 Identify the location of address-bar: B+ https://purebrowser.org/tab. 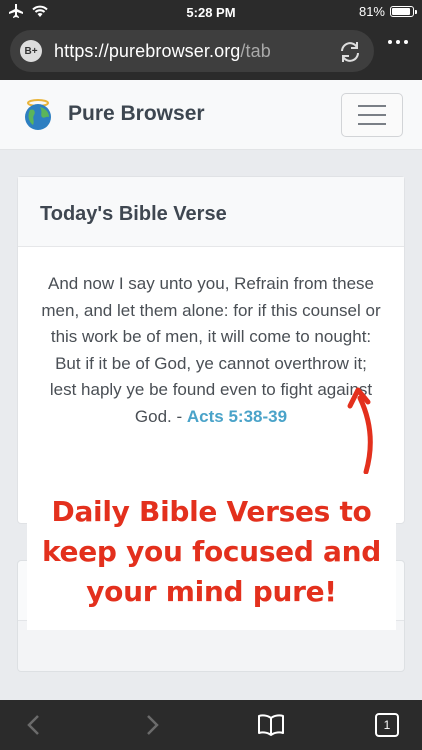
(192, 51).